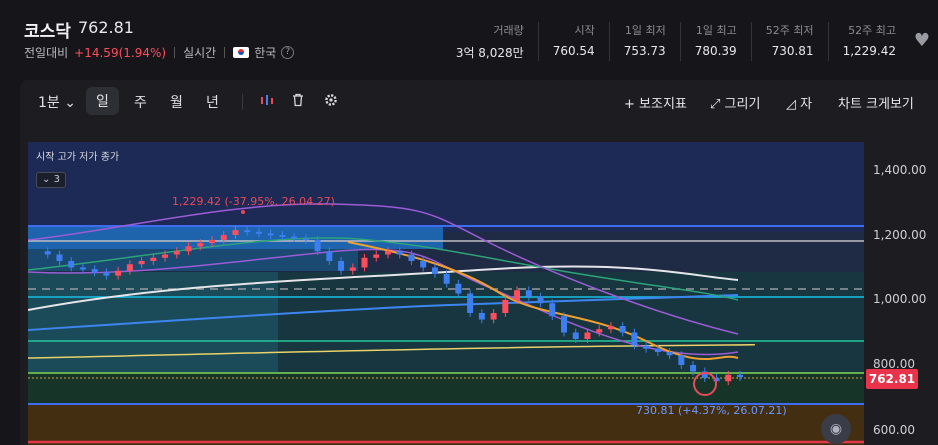 This screenshot has height=445, width=938. Describe the element at coordinates (47, 32) in the screenshot. I see `index-title: 코스닥` at that location.